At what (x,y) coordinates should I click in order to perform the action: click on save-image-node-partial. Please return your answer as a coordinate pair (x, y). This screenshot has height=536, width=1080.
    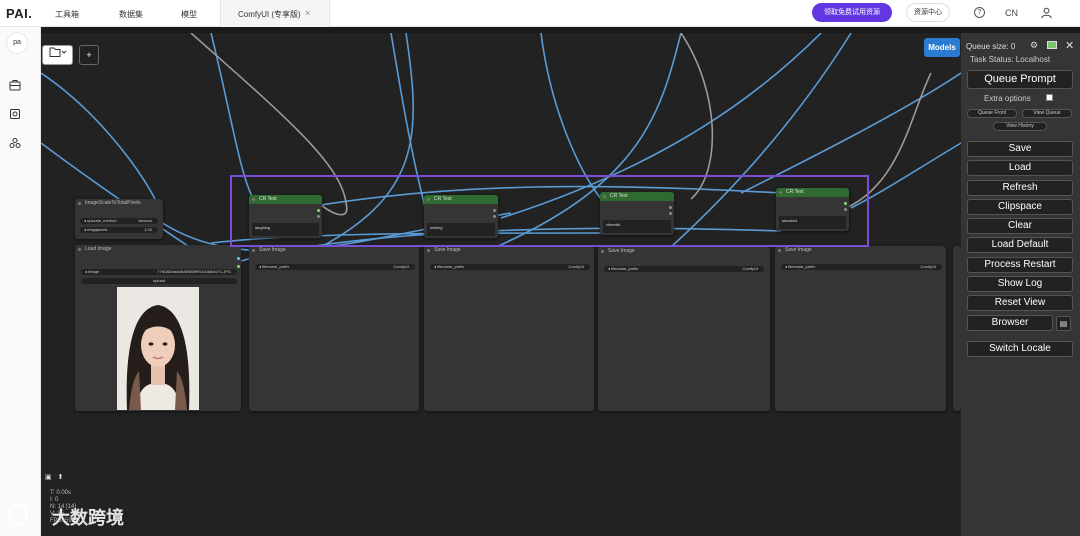
    Looking at the image, I should click on (957, 328).